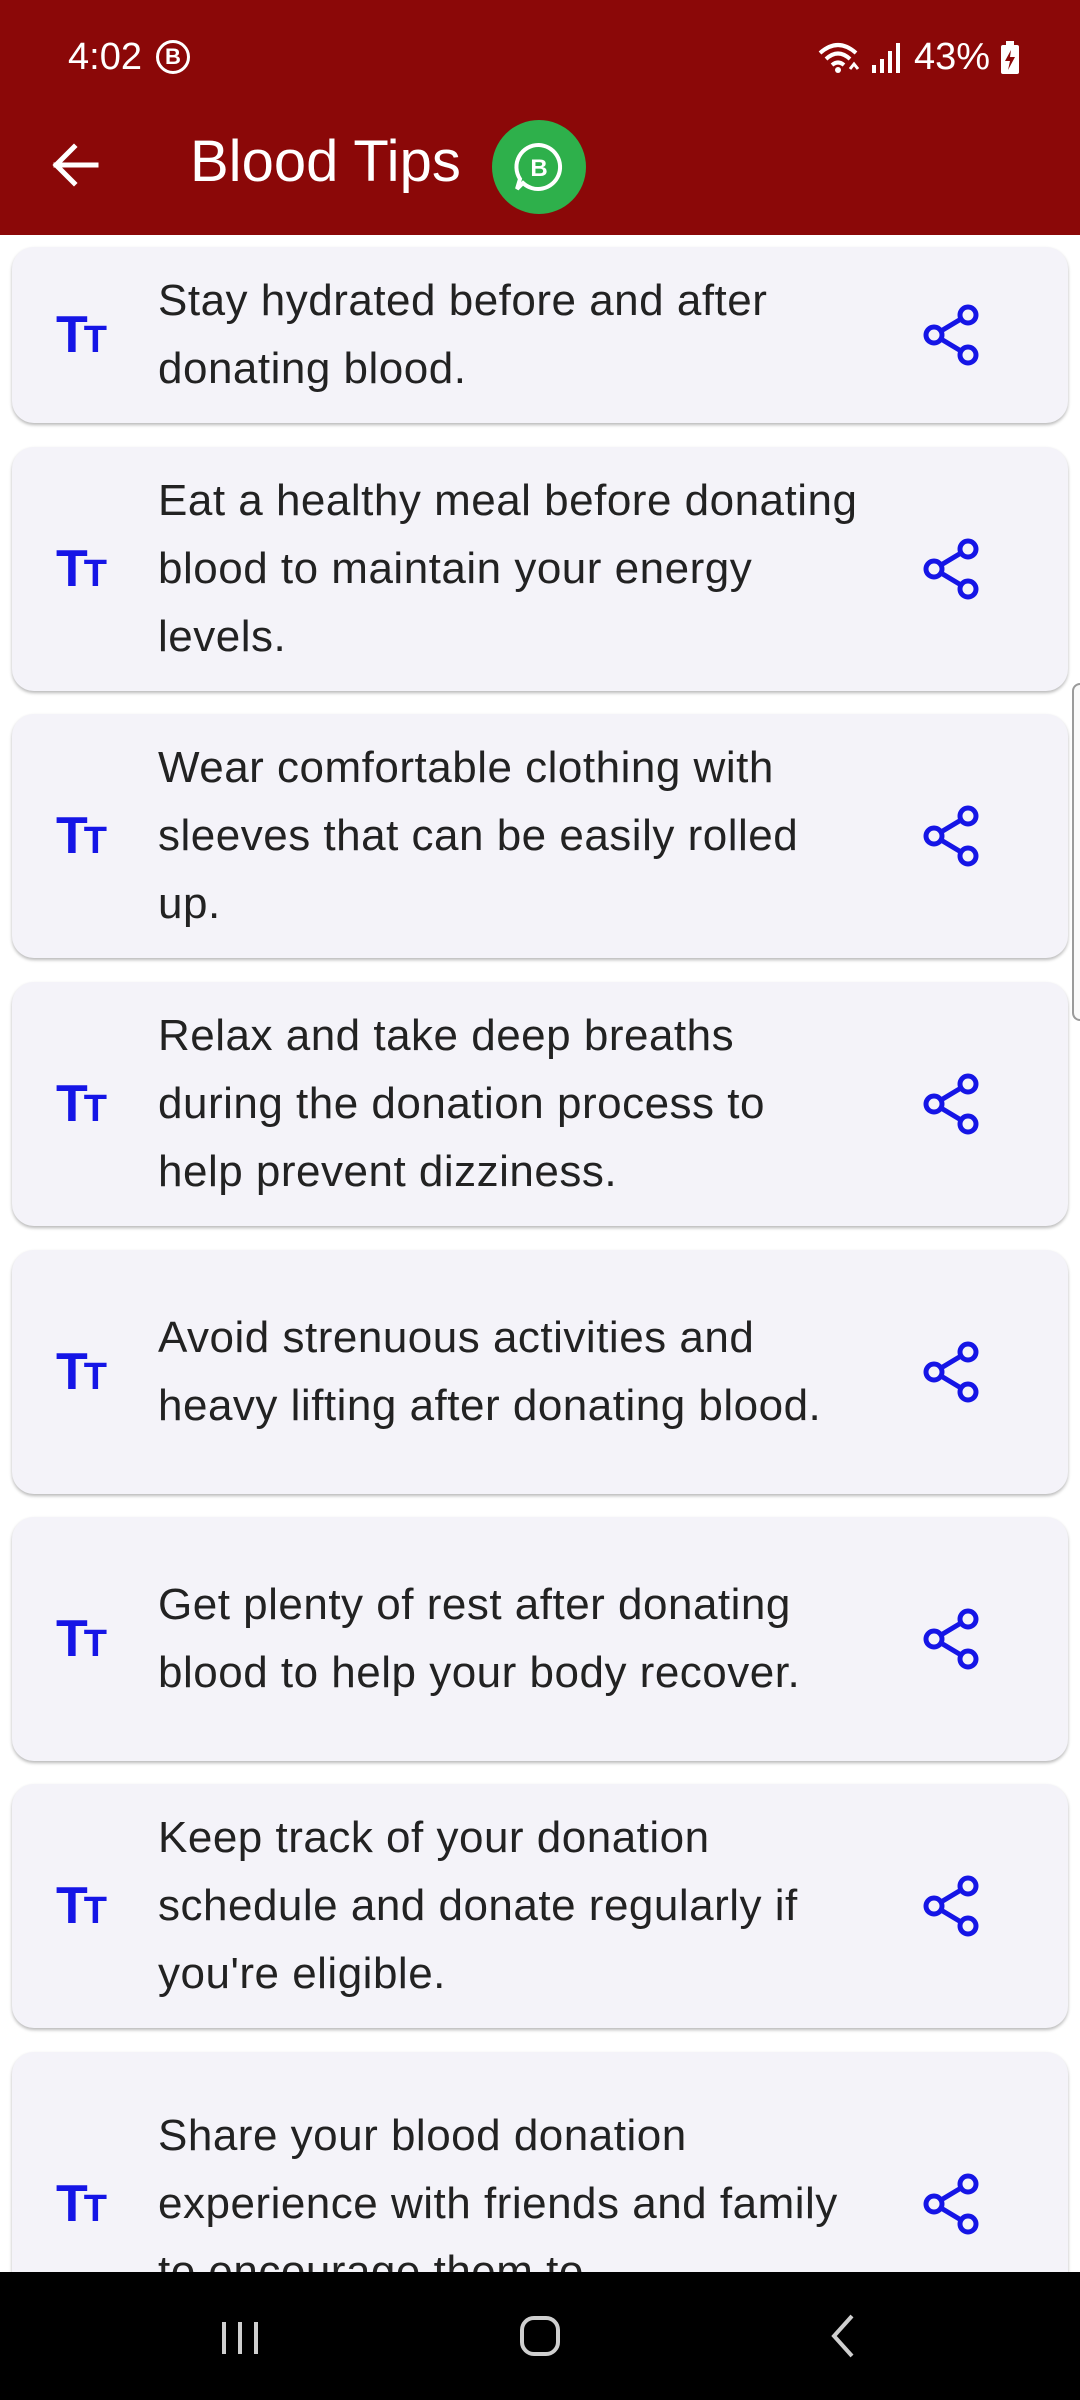  I want to click on home-icon, so click(540, 2336).